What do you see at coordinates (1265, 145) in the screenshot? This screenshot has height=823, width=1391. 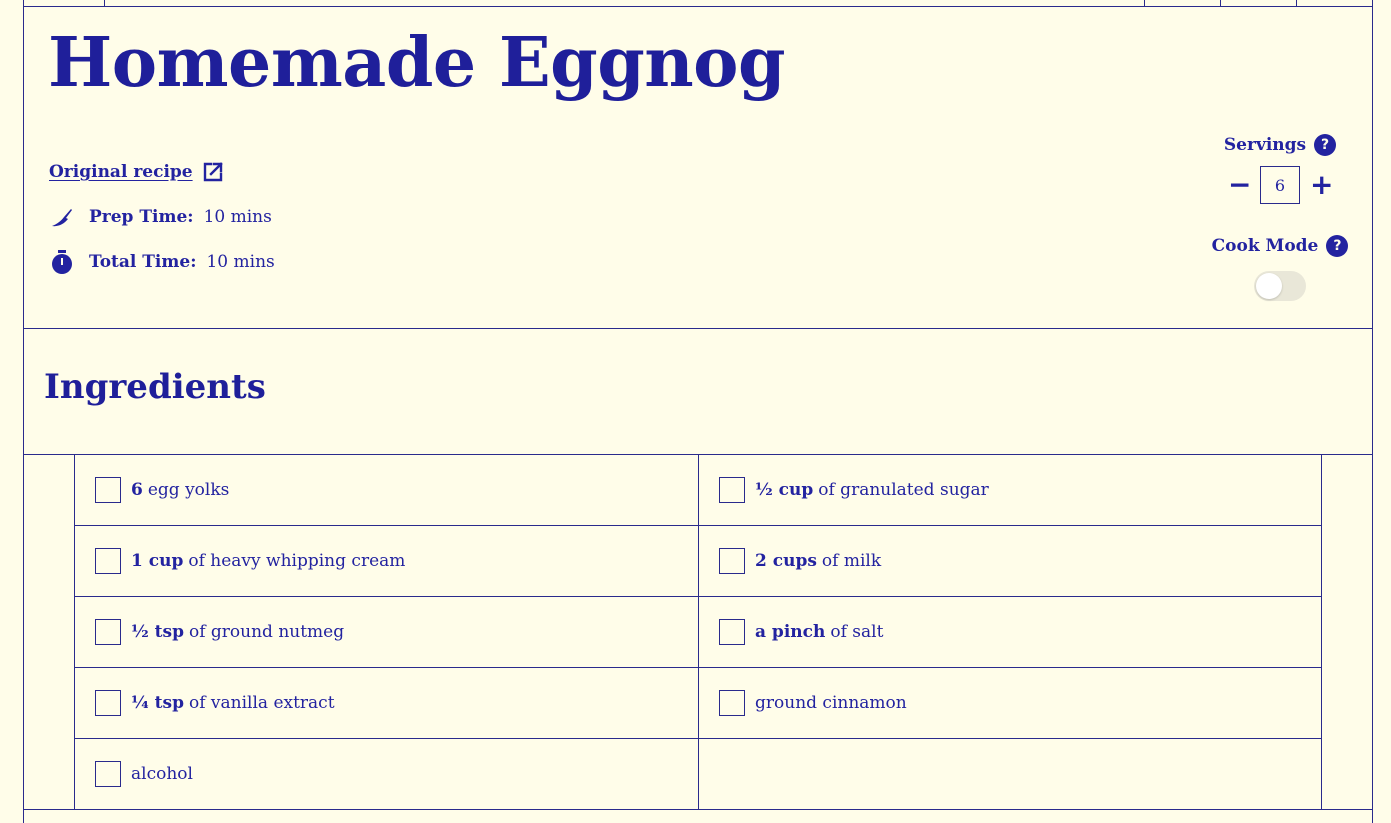 I see `servings-label: Servings` at bounding box center [1265, 145].